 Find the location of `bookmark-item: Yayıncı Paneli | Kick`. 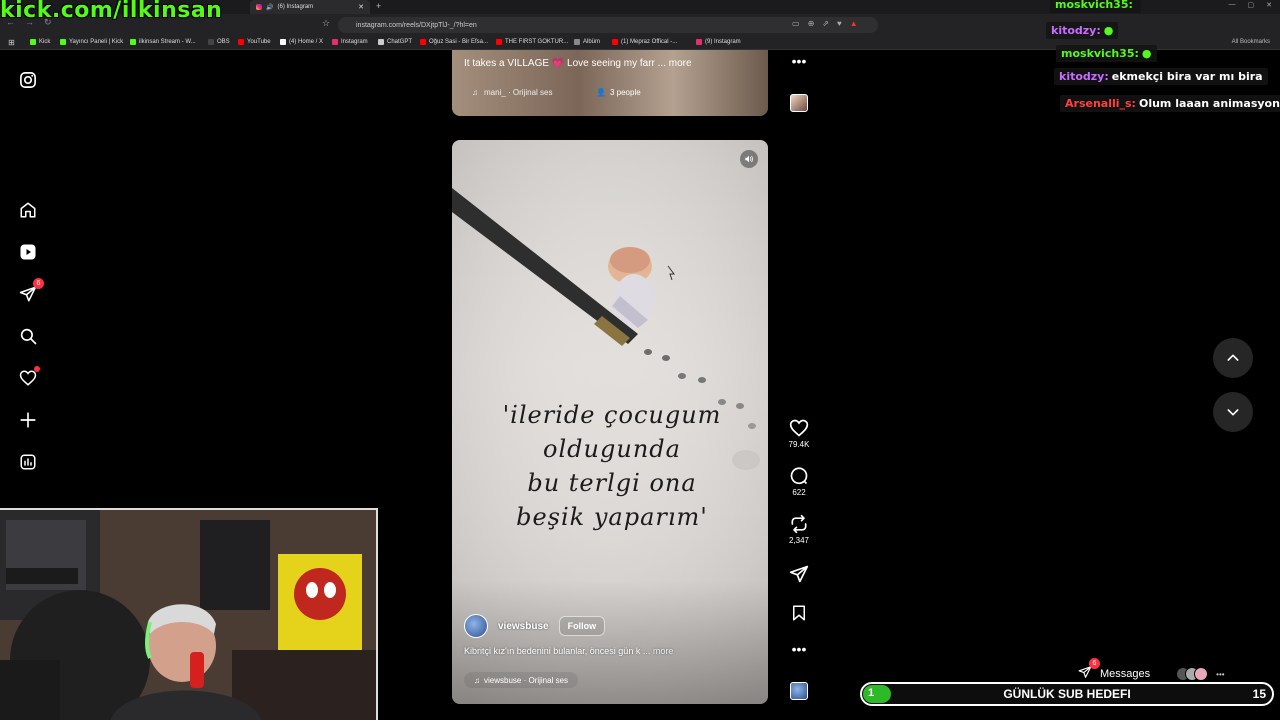

bookmark-item: Yayıncı Paneli | Kick is located at coordinates (91, 42).